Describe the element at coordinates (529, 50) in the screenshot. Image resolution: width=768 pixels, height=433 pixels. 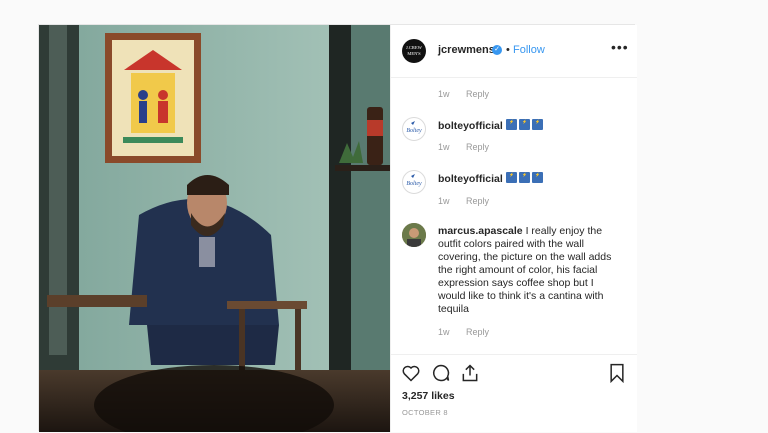
I see `follow-button: Follow` at that location.